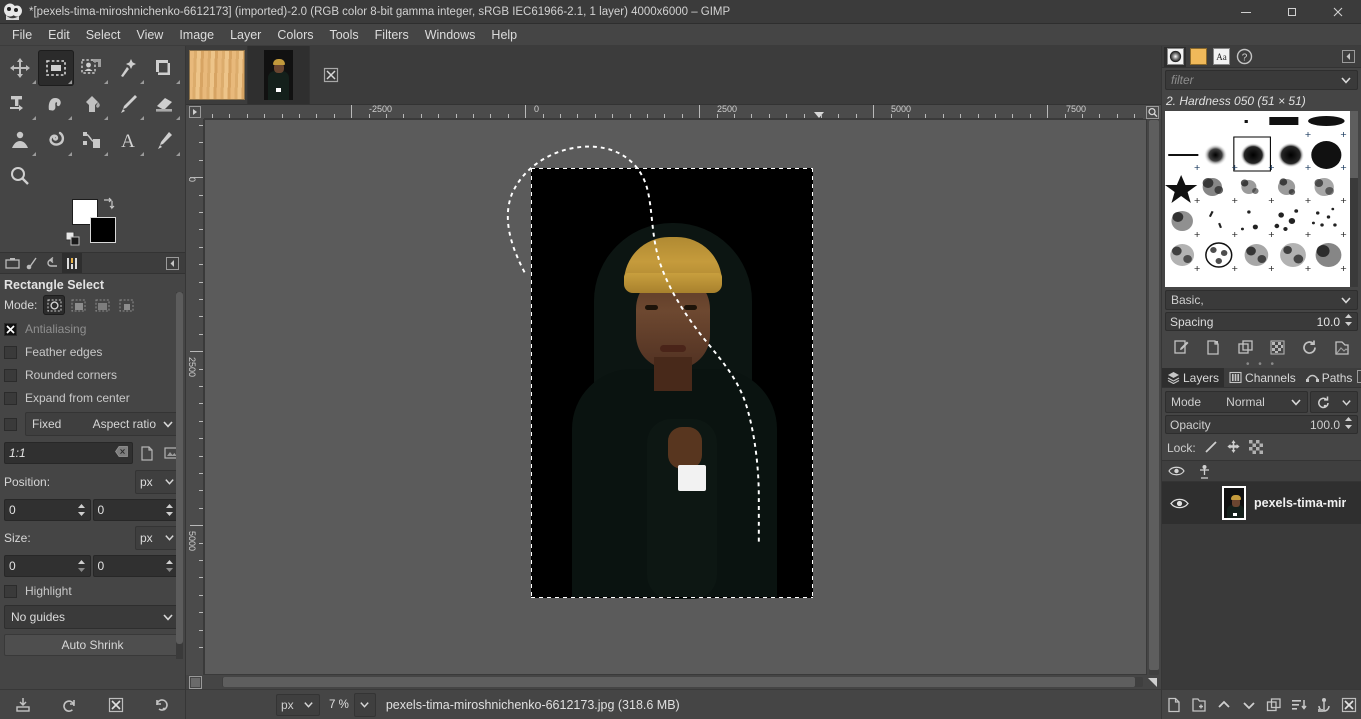 Image resolution: width=1361 pixels, height=719 pixels. I want to click on mode-subtract-button, so click(102, 305).